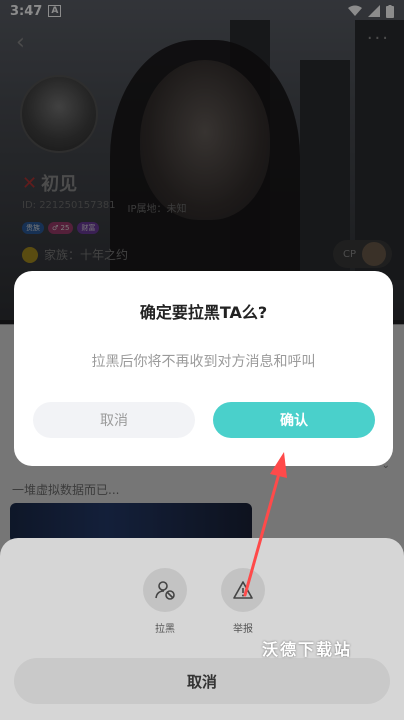 This screenshot has height=720, width=404. What do you see at coordinates (307, 649) in the screenshot?
I see `watermark: 沃德下载站` at bounding box center [307, 649].